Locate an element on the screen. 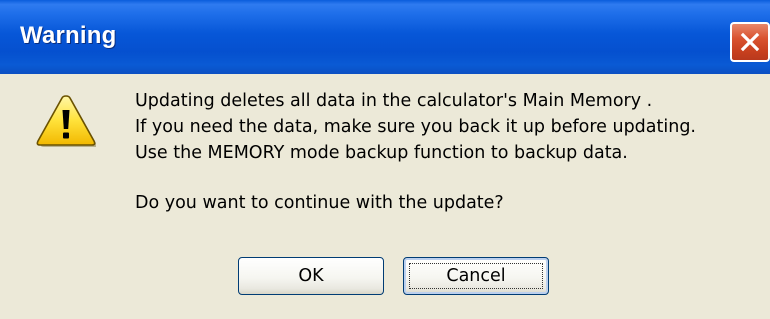 Image resolution: width=770 pixels, height=319 pixels. window-title: Warning is located at coordinates (68, 35).